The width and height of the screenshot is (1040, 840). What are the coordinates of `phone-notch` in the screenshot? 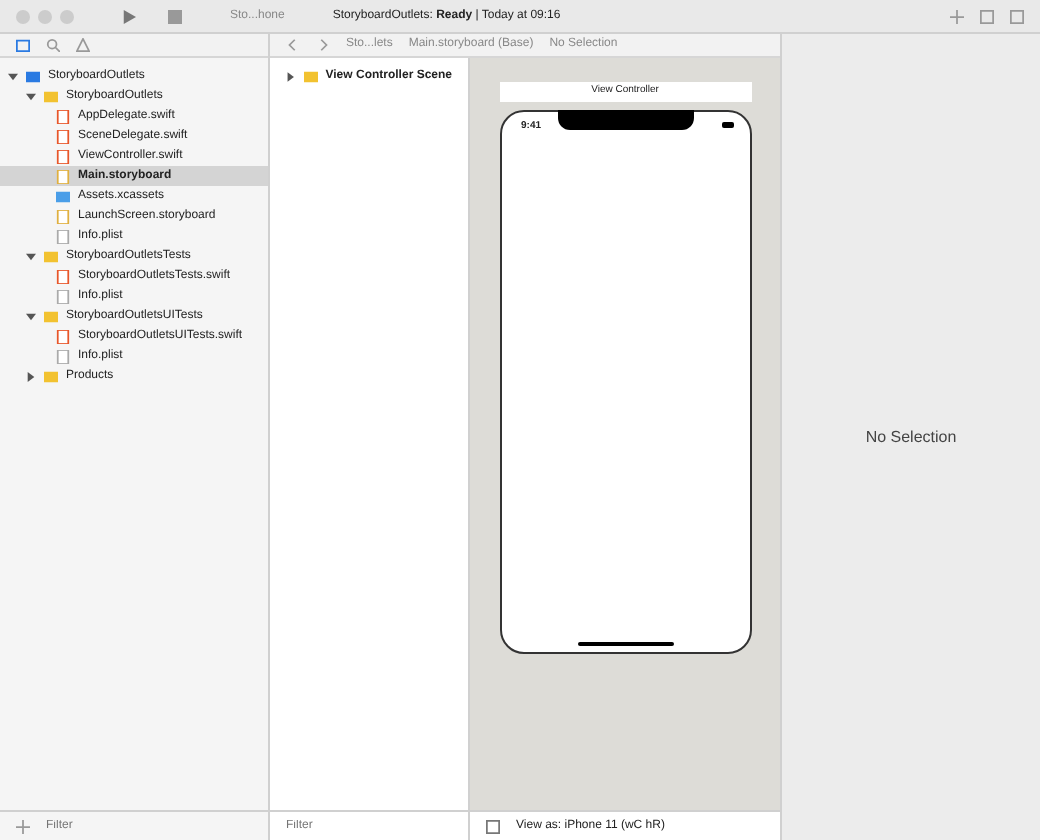 It's located at (625, 119).